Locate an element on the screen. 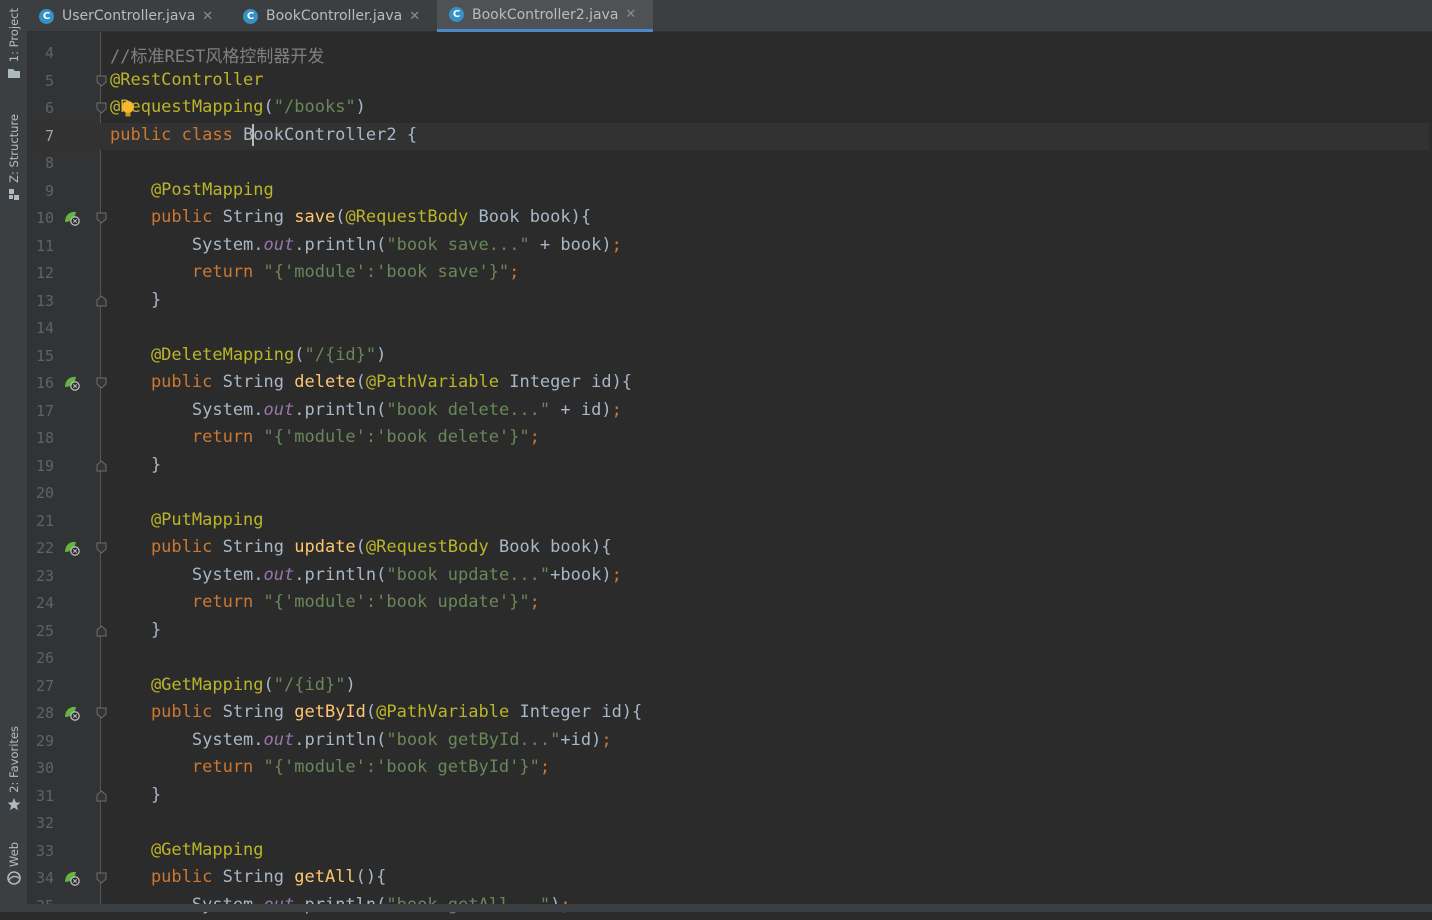 This screenshot has width=1432, height=920. structure-icon is located at coordinates (14, 194).